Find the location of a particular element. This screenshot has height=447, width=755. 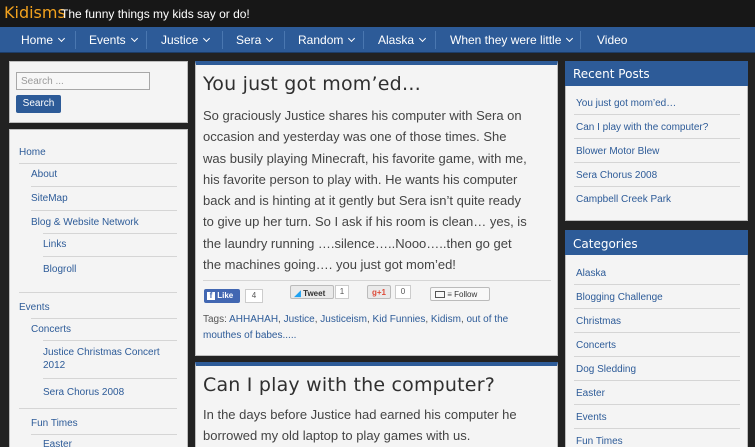

category-link: Events is located at coordinates (591, 417).